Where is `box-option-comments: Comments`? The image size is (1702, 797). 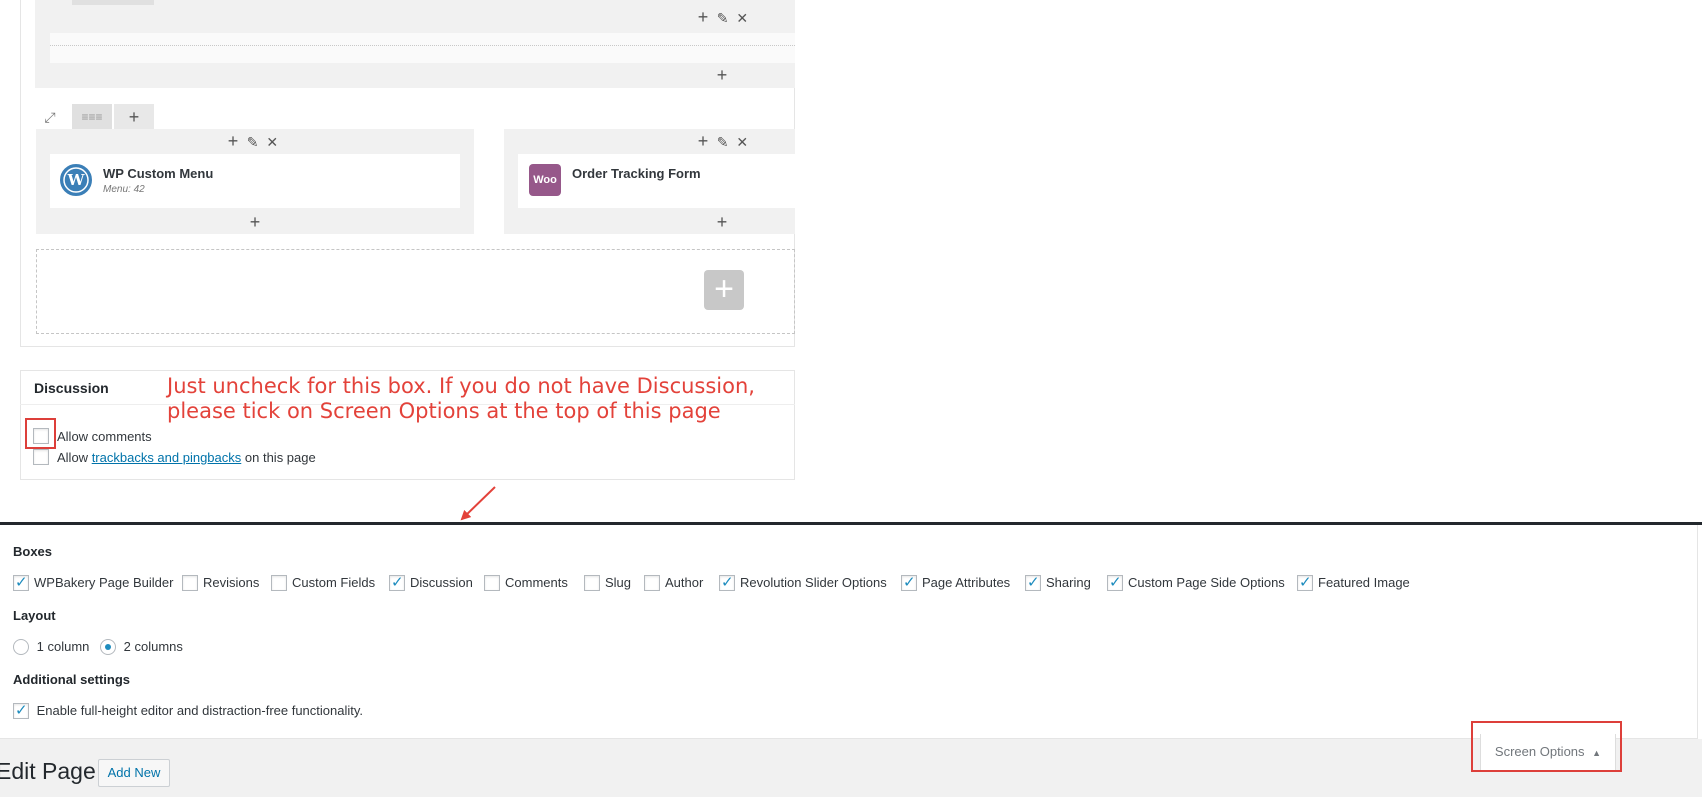
box-option-comments: Comments is located at coordinates (526, 582).